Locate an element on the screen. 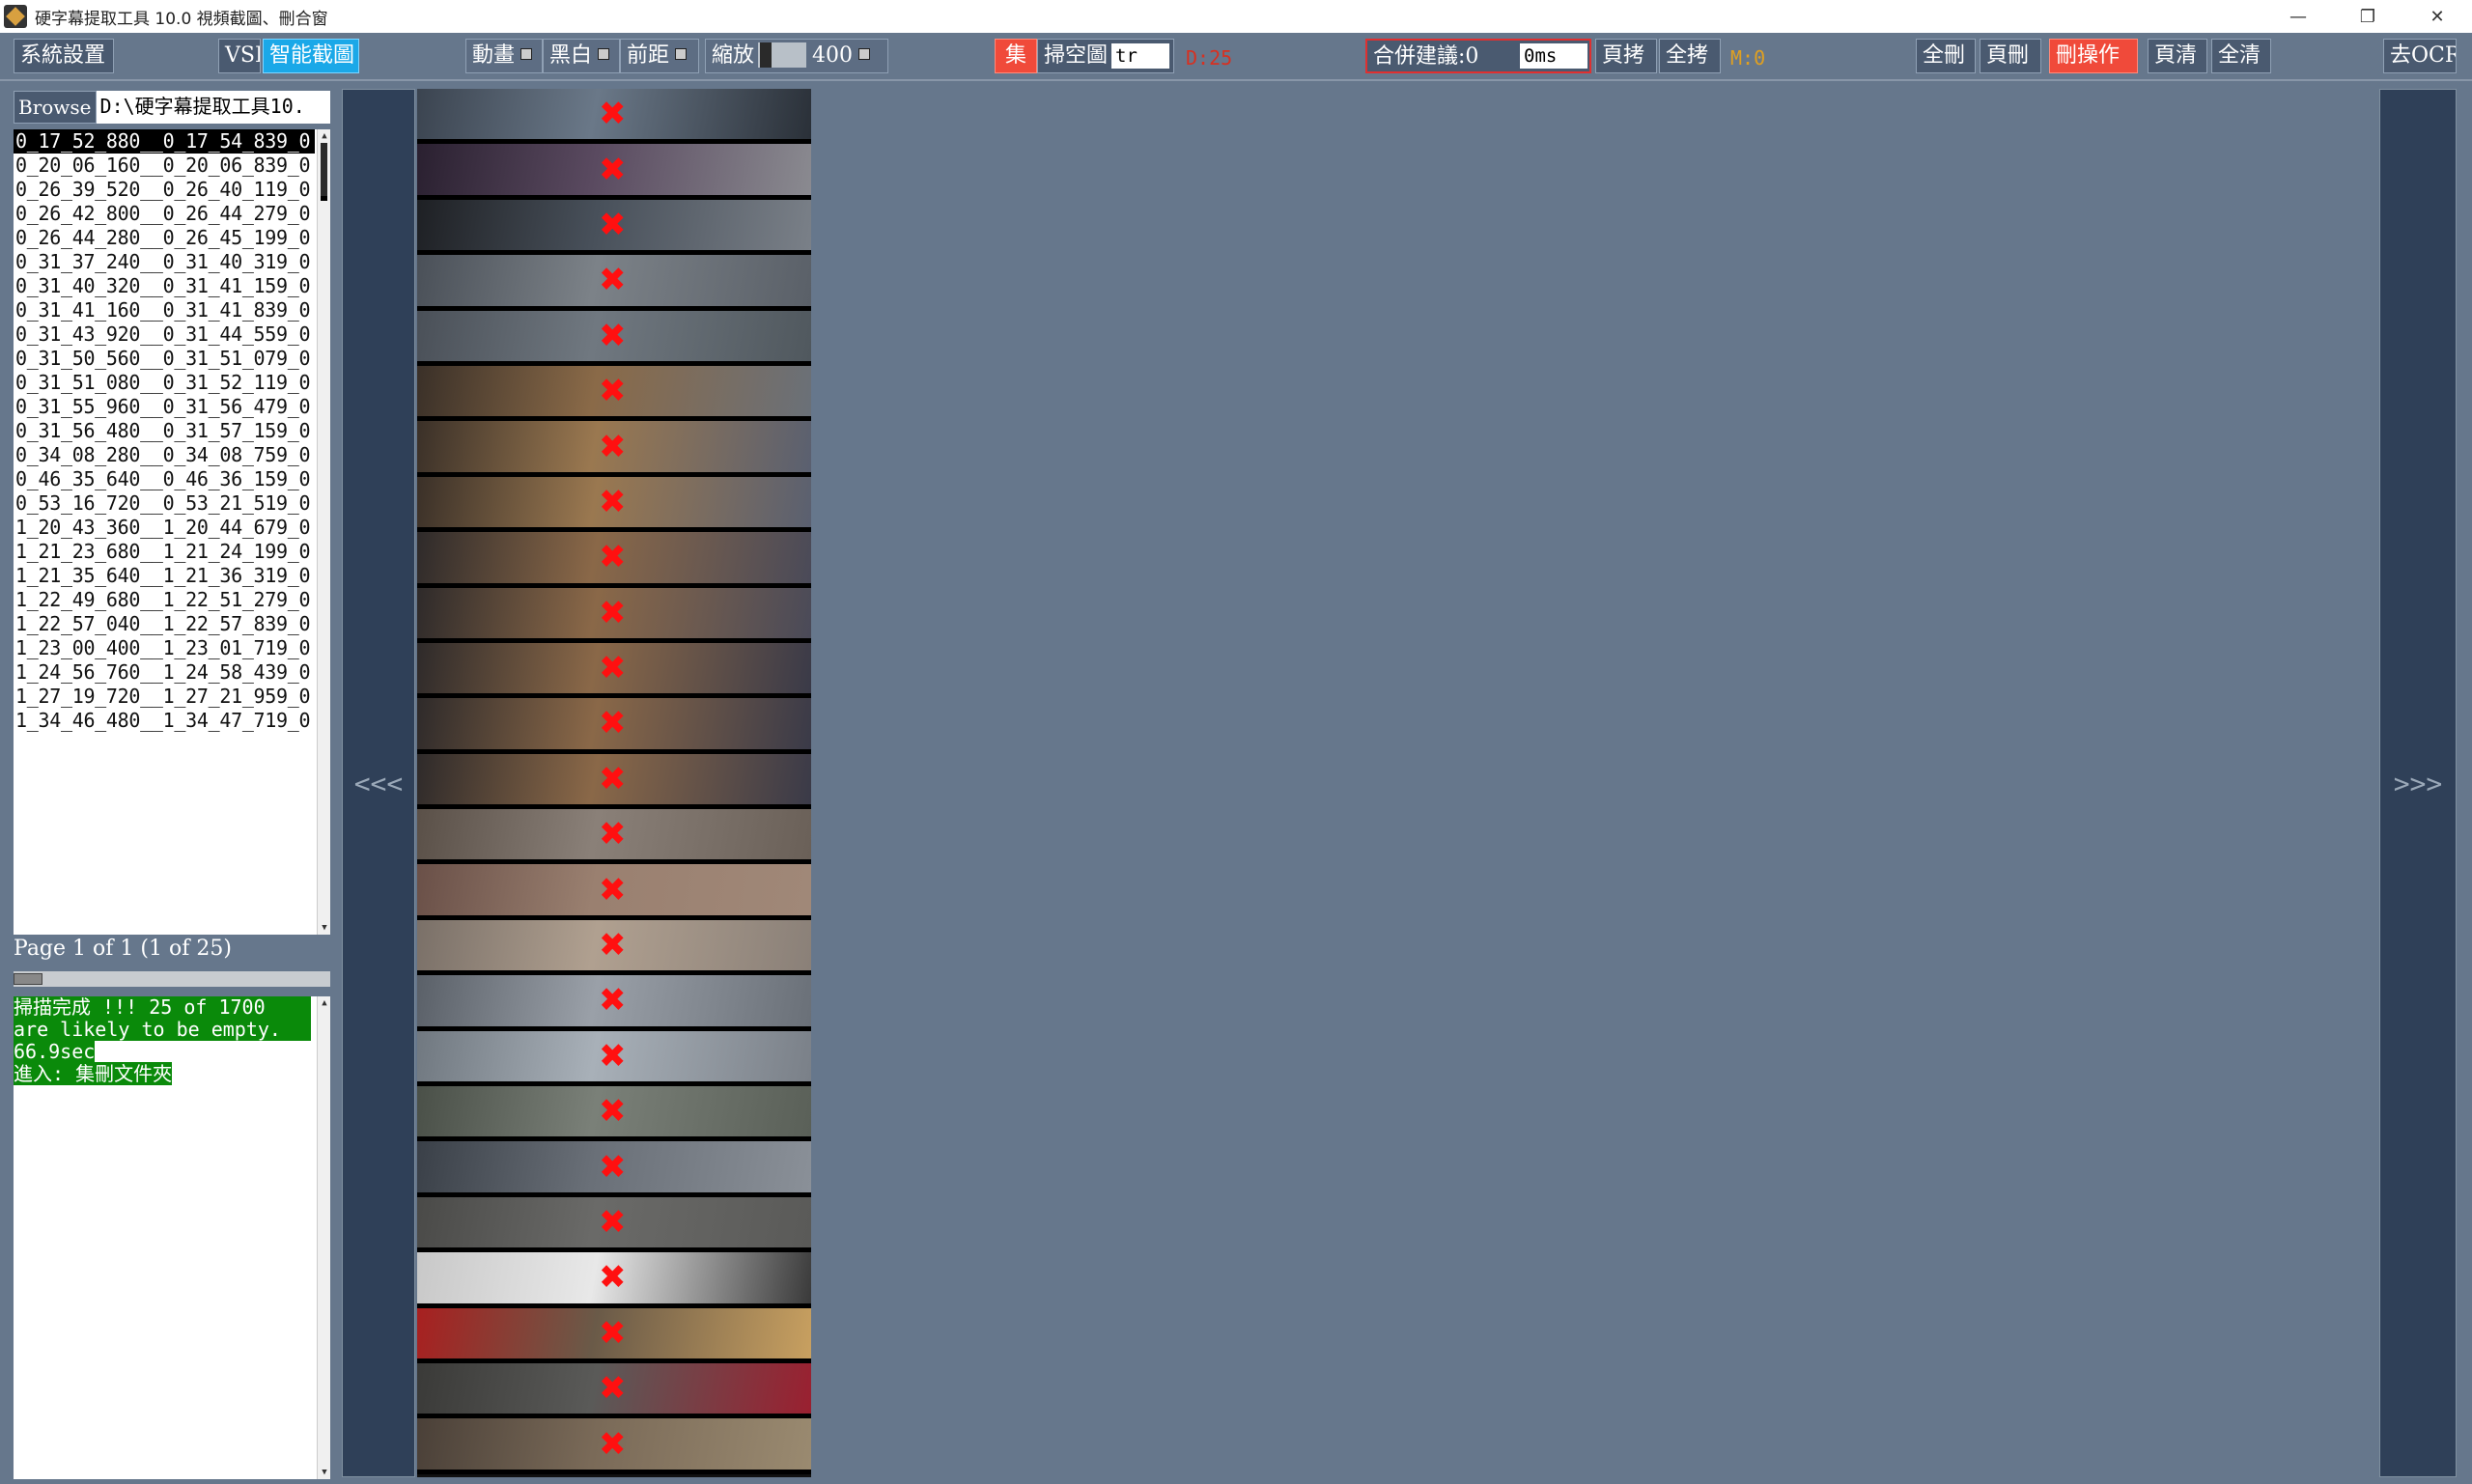  page-copy-button: 頁拷 is located at coordinates (1626, 56).